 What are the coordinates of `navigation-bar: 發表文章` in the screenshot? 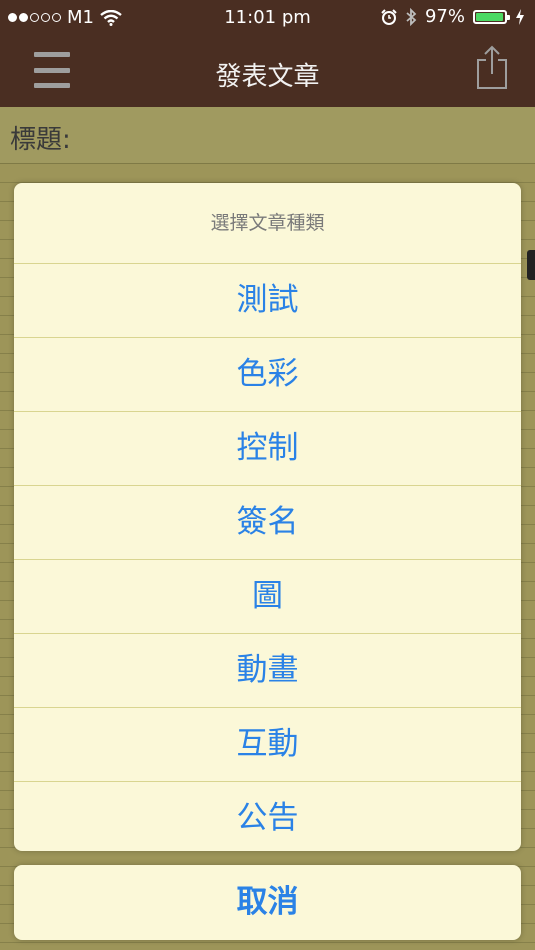 It's located at (267, 71).